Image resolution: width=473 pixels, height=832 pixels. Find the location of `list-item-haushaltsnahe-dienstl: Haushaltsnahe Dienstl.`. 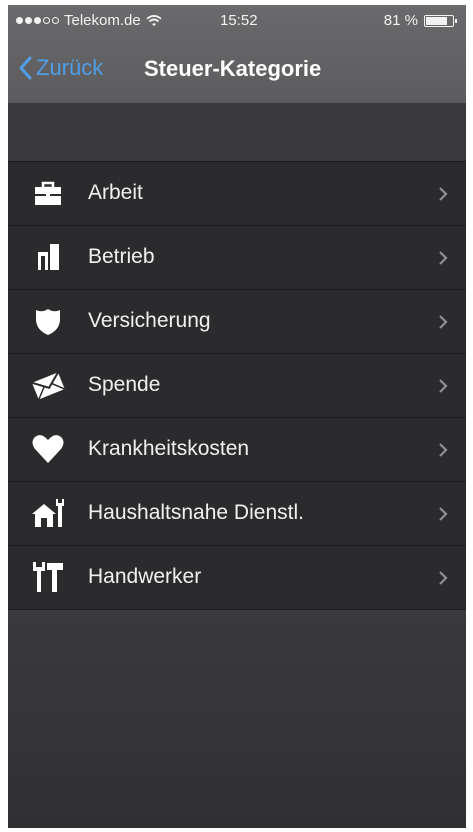

list-item-haushaltsnahe-dienstl: Haushaltsnahe Dienstl. is located at coordinates (237, 514).